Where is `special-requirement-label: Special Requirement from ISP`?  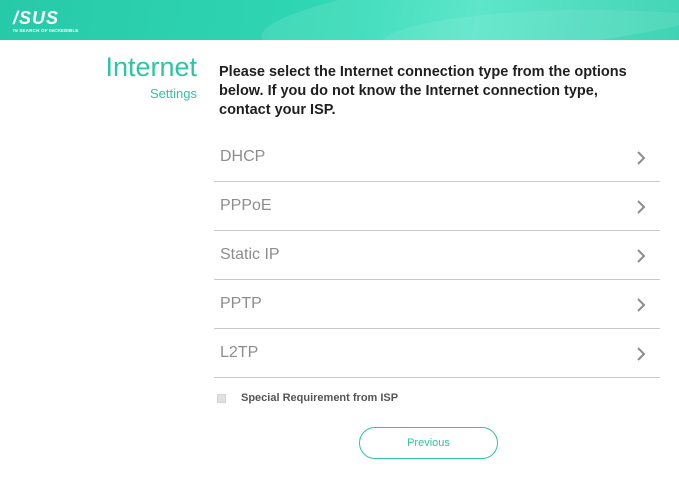 special-requirement-label: Special Requirement from ISP is located at coordinates (319, 398).